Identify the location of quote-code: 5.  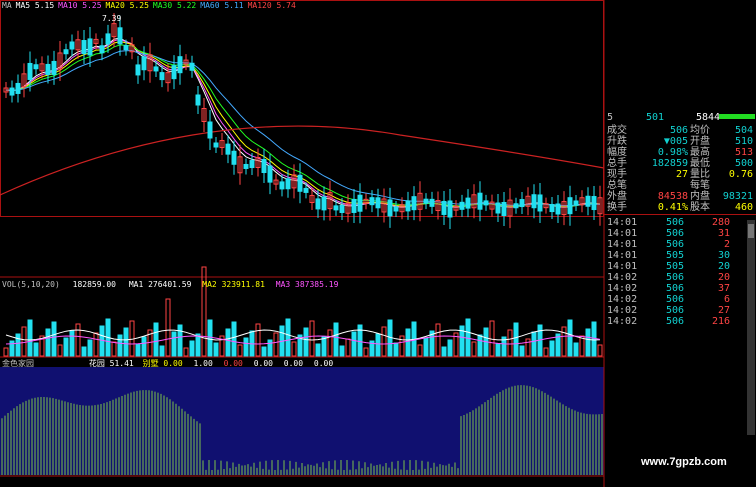
(610, 117).